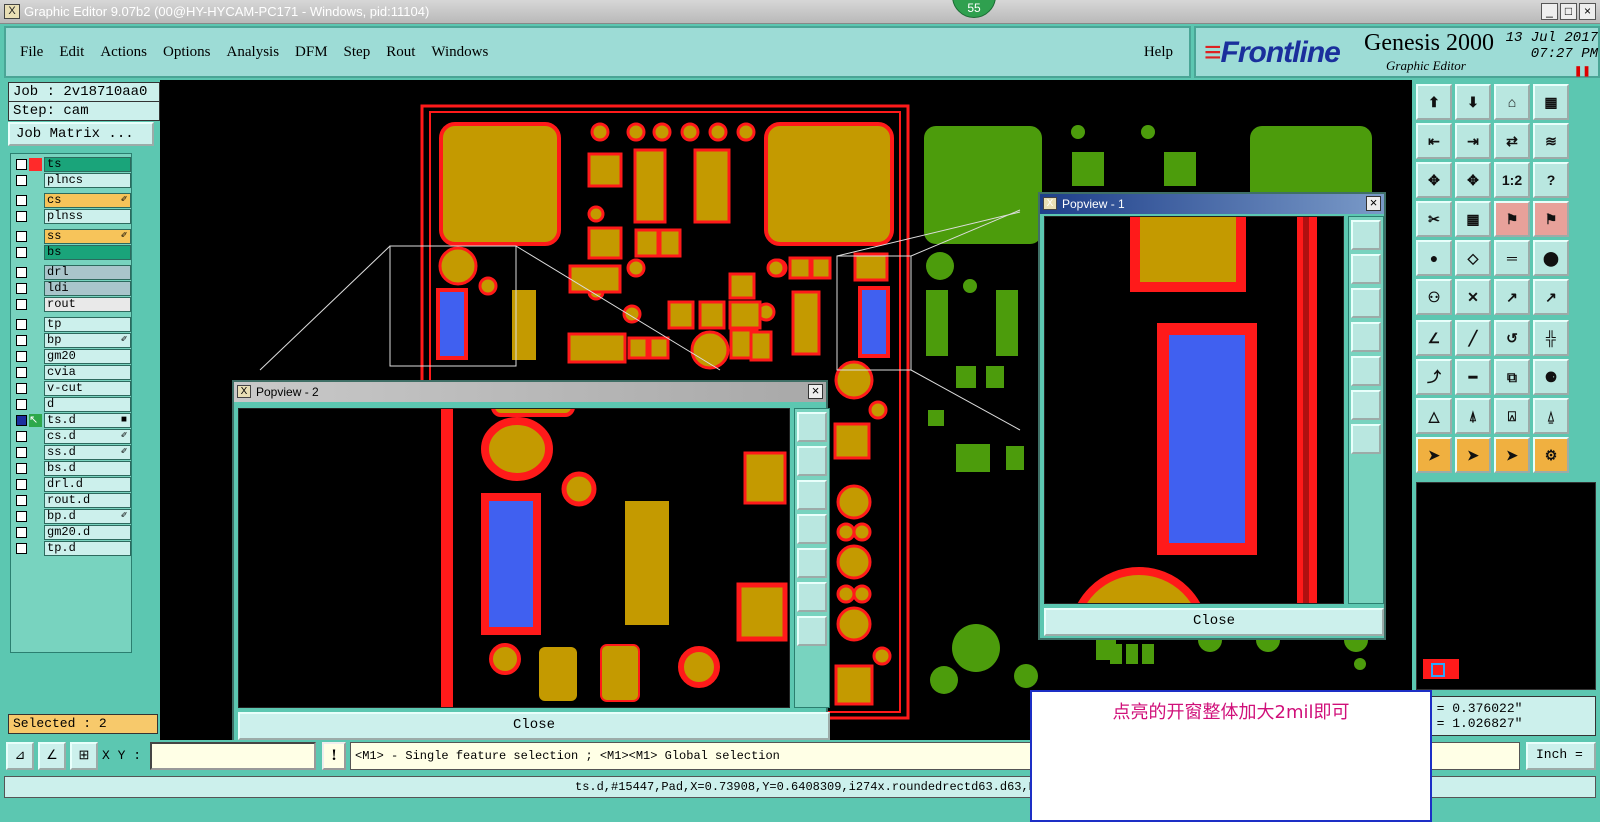 The image size is (1600, 822). I want to click on layer-row-cs-d: cs.d ✐, so click(72, 436).